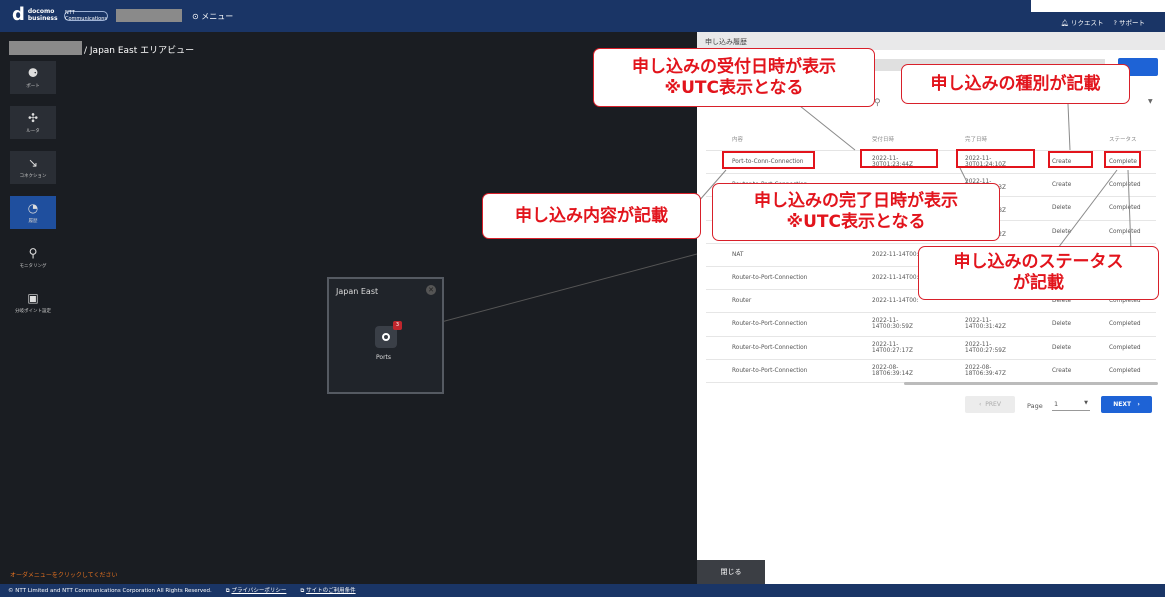 This screenshot has width=1165, height=597. What do you see at coordinates (33, 131) in the screenshot?
I see `sidebar-label: ルータ` at bounding box center [33, 131].